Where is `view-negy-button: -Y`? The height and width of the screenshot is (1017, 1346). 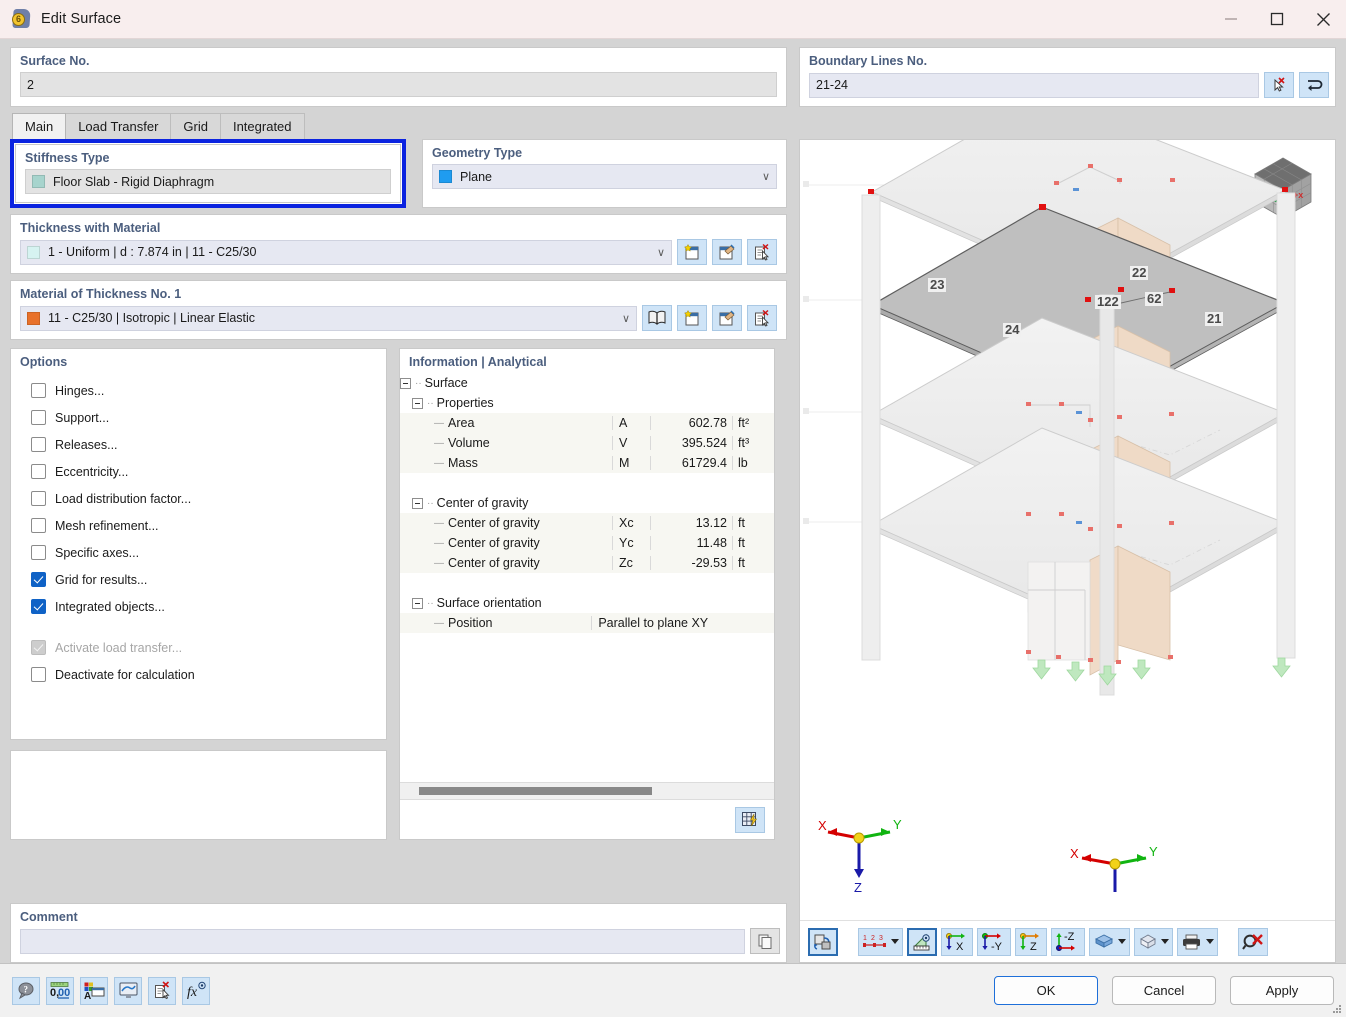
view-negy-button: -Y is located at coordinates (994, 941).